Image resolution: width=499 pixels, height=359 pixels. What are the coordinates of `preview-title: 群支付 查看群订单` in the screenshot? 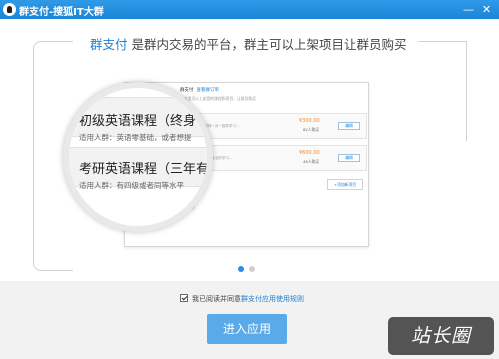 It's located at (199, 90).